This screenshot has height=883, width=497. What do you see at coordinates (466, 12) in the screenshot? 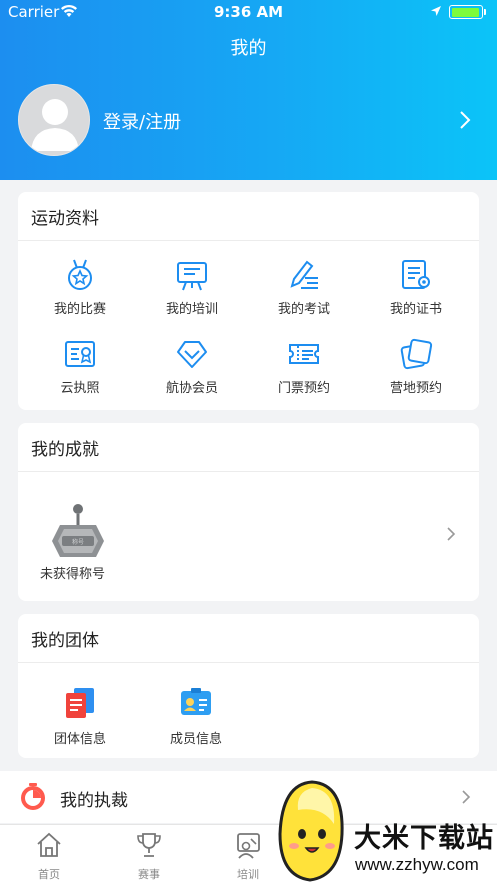
I see `battery-icon` at bounding box center [466, 12].